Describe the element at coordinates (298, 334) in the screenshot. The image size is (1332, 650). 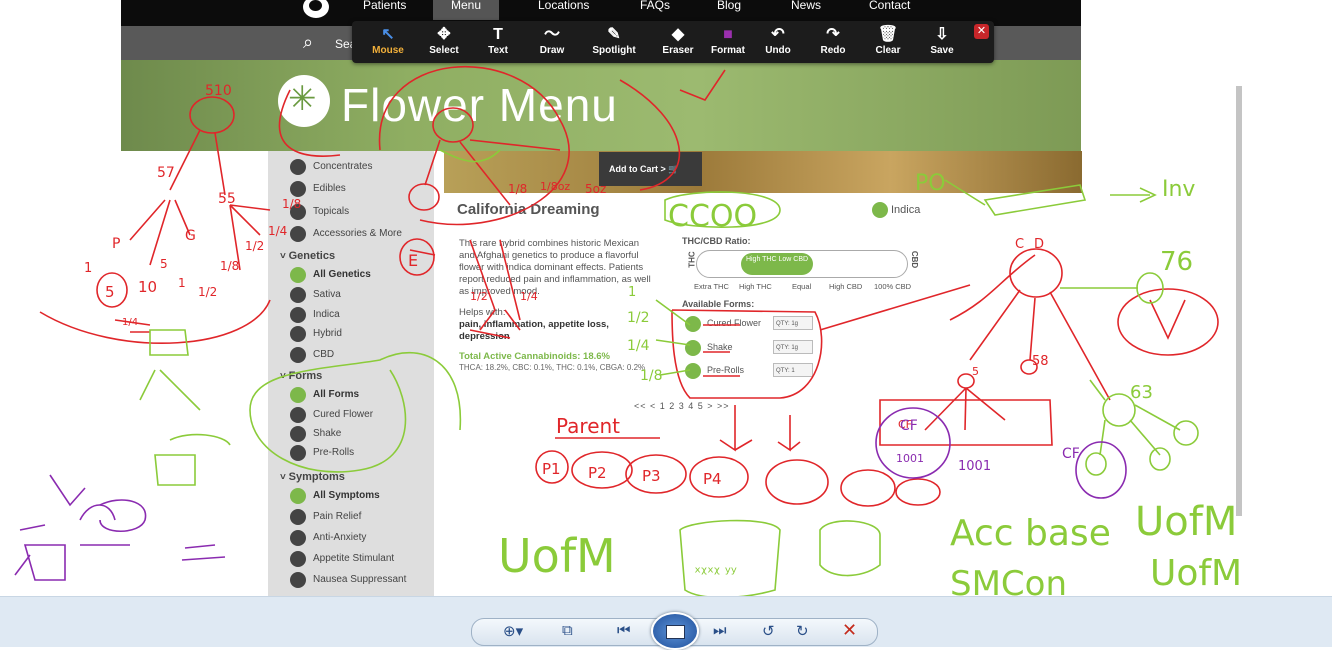
I see `hybrid-icon` at that location.